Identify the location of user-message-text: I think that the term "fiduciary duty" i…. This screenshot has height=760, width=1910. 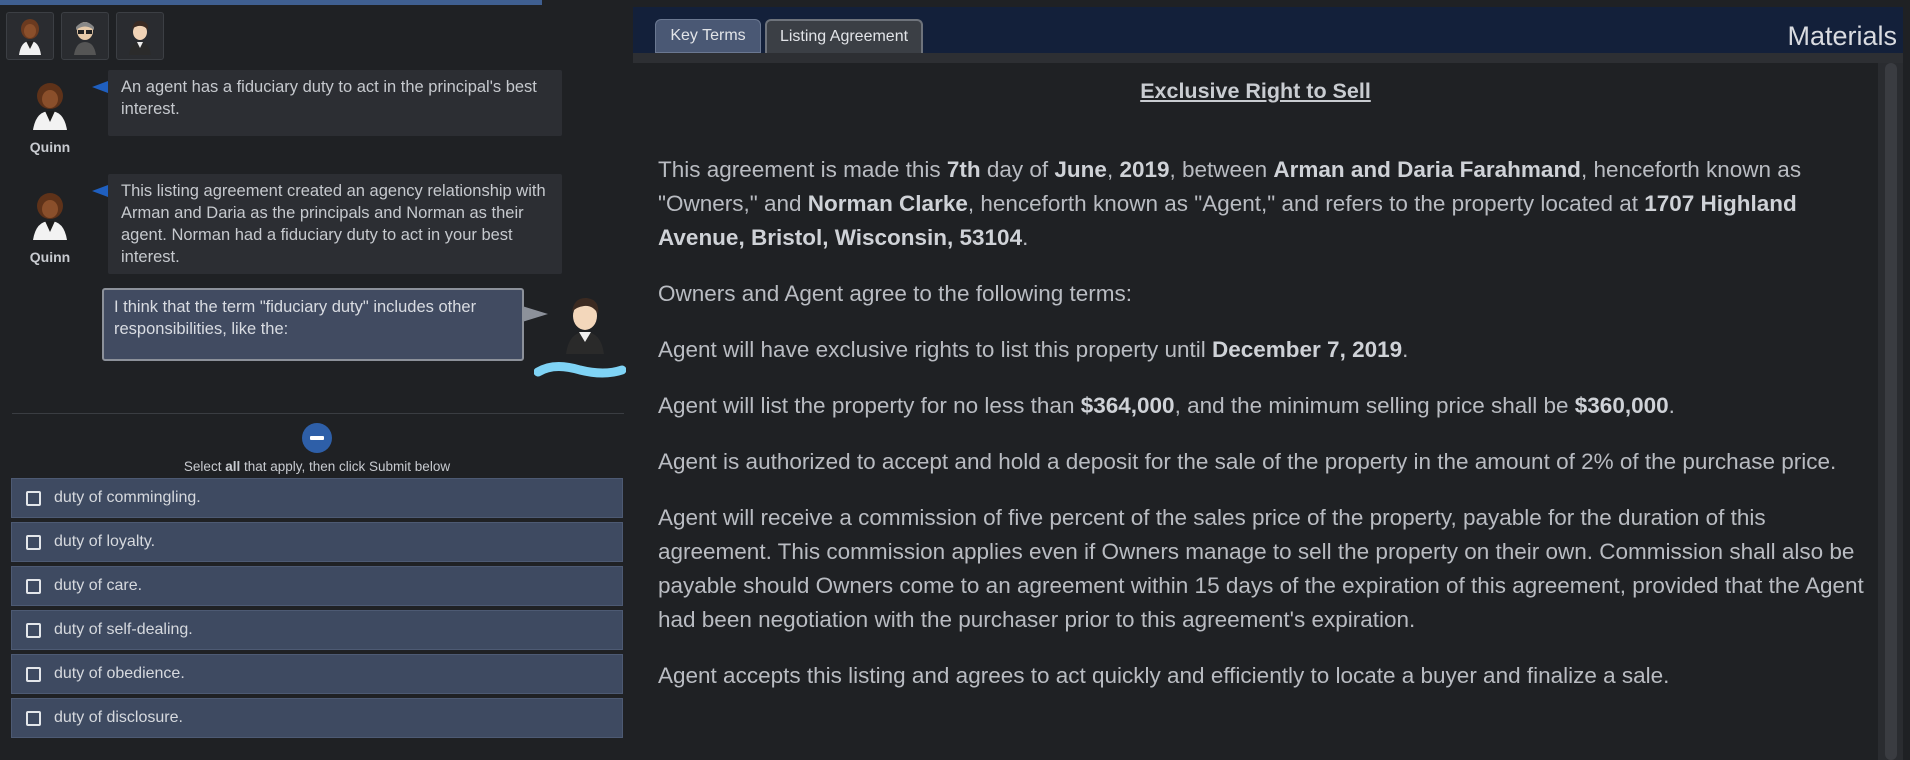
(295, 318).